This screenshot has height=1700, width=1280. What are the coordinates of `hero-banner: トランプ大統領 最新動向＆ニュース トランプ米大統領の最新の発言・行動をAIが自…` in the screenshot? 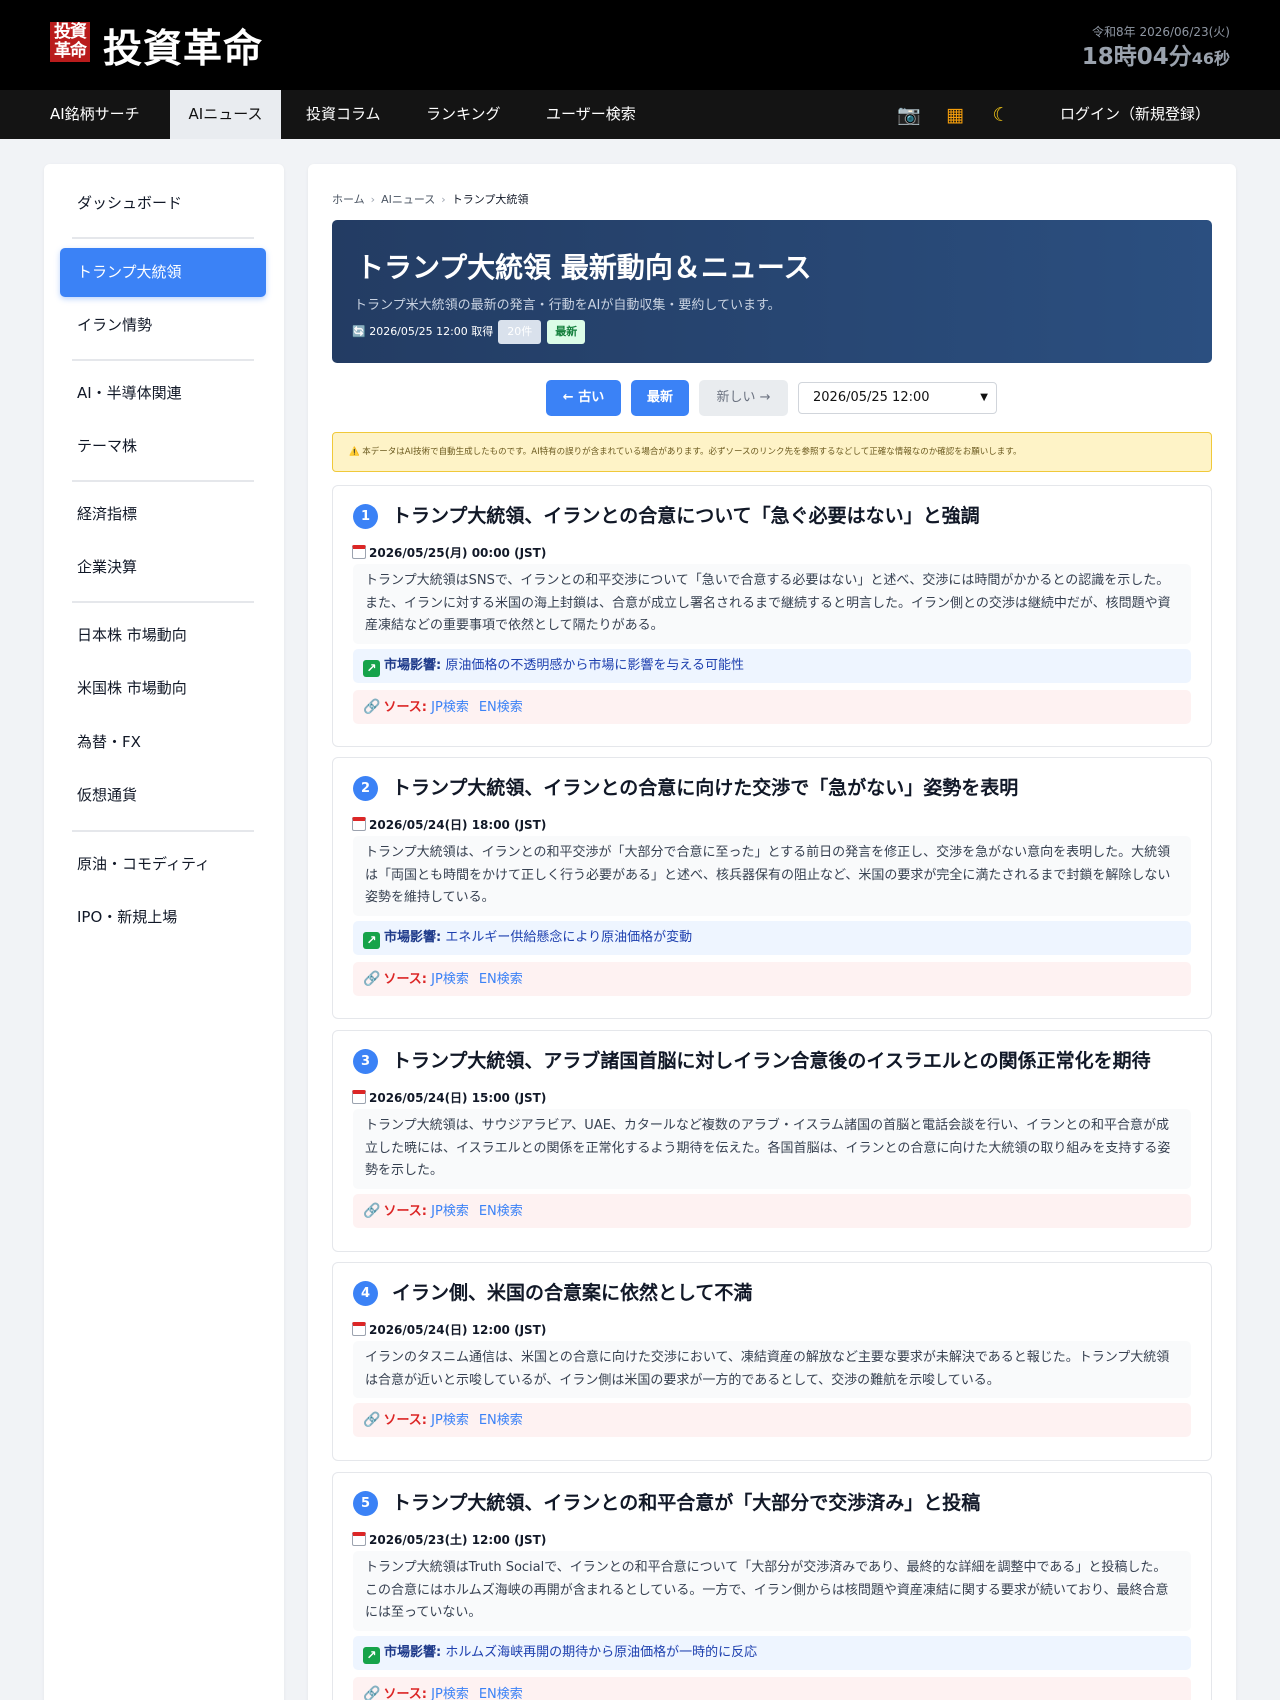 It's located at (772, 291).